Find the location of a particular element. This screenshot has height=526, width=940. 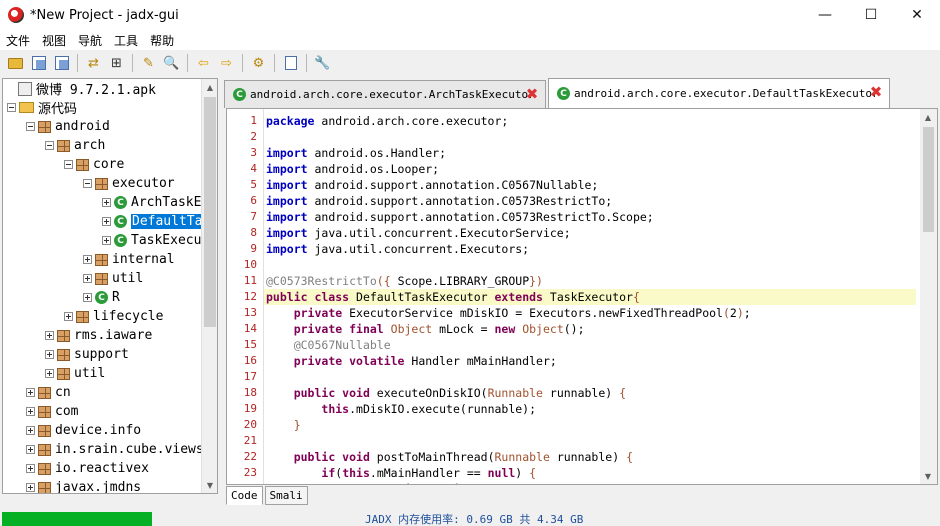

tree-node-source: 源代码 is located at coordinates (42, 107).